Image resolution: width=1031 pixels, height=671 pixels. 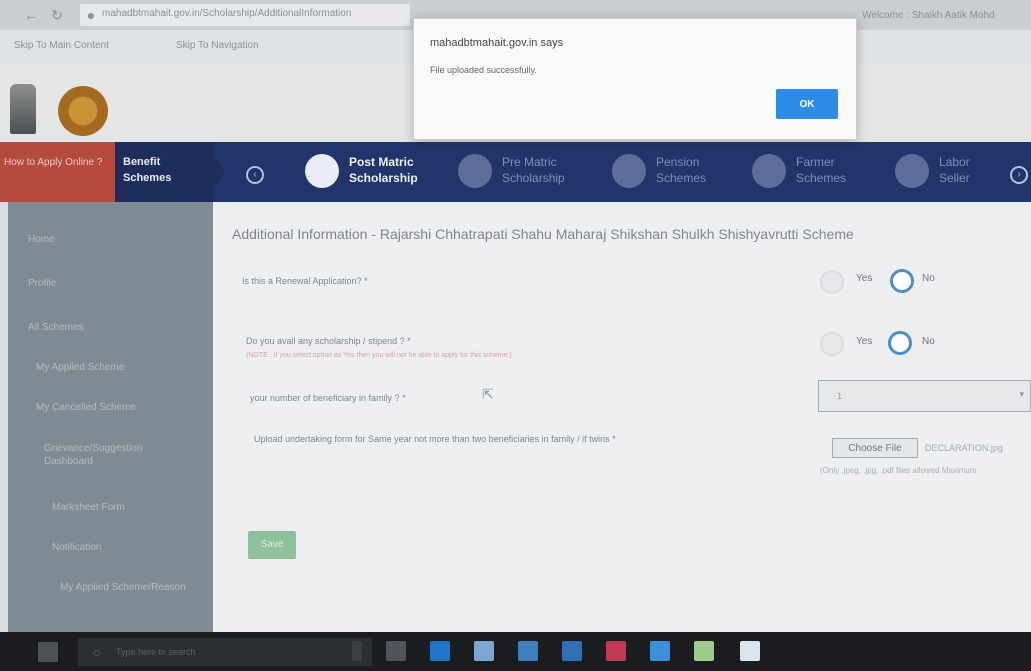 I want to click on nav-item-label: Pre Matric Scholarship, so click(x=533, y=170).